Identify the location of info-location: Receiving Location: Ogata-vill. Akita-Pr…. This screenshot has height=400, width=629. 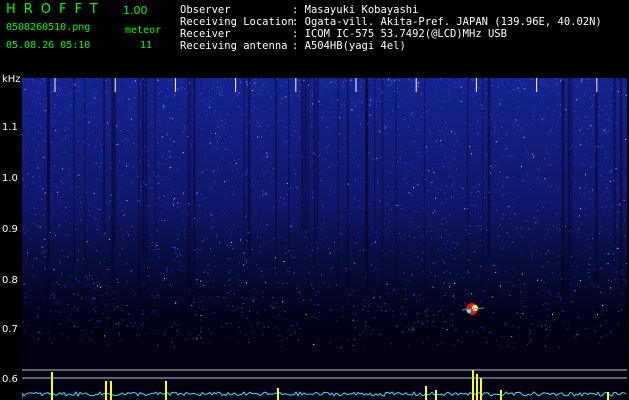
(391, 22).